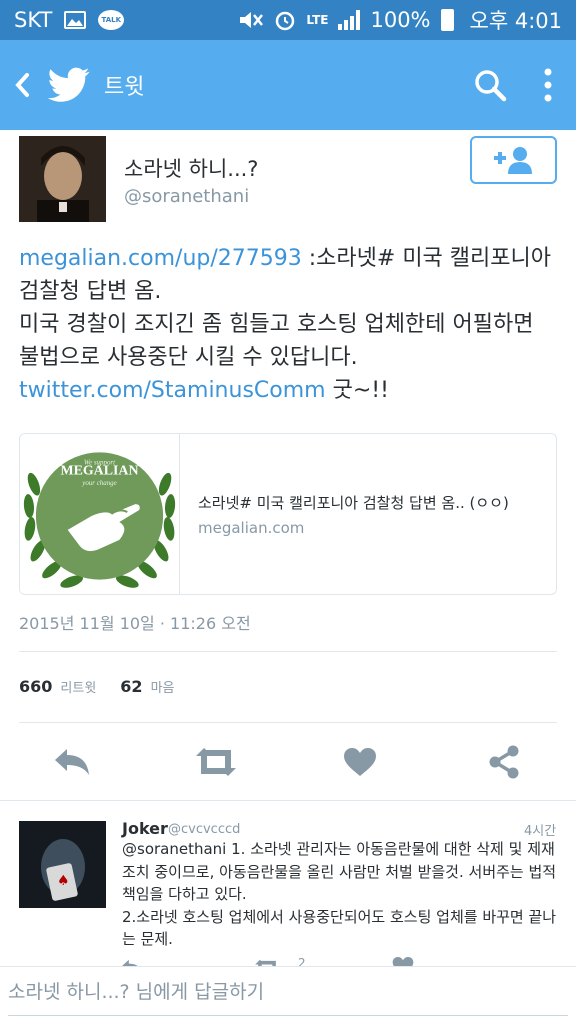 This screenshot has width=576, height=1024. I want to click on like-button, so click(360, 762).